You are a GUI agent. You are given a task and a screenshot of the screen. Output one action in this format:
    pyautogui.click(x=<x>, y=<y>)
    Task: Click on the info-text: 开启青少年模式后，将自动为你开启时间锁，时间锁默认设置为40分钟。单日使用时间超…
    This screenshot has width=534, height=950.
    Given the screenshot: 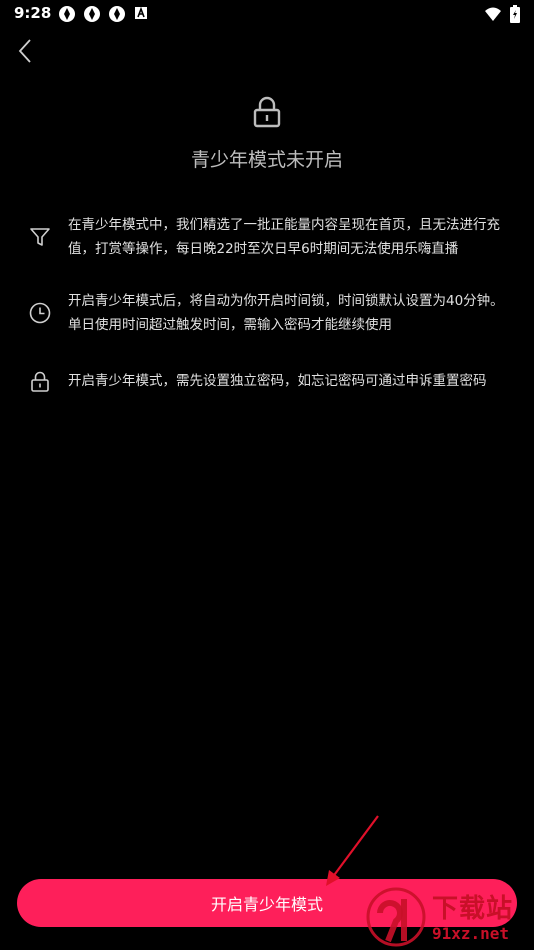 What is the action you would take?
    pyautogui.click(x=286, y=313)
    